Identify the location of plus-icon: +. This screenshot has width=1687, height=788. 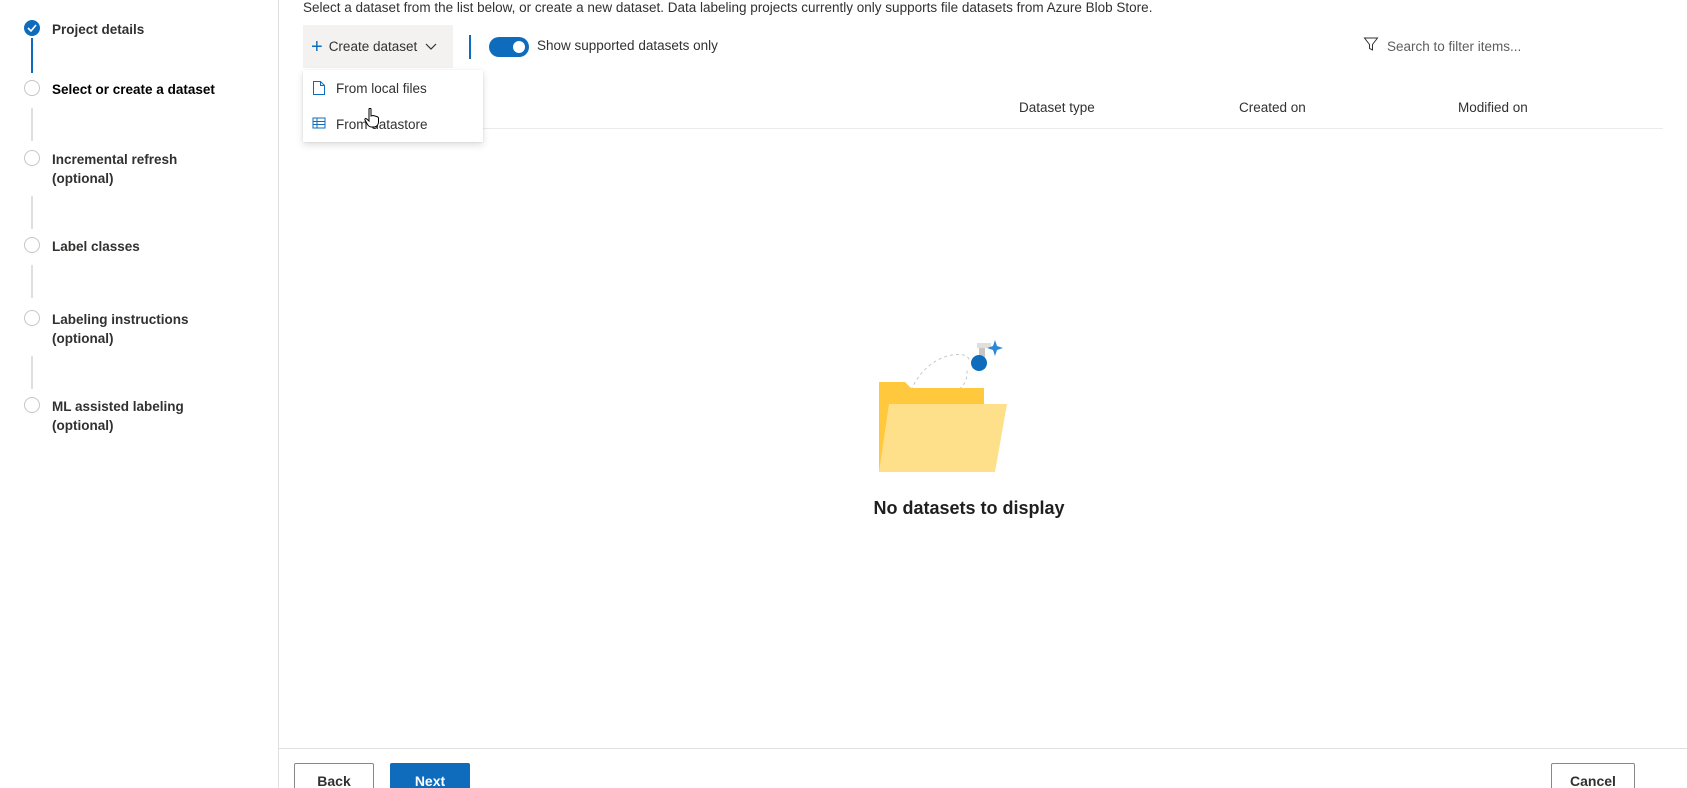
(317, 46).